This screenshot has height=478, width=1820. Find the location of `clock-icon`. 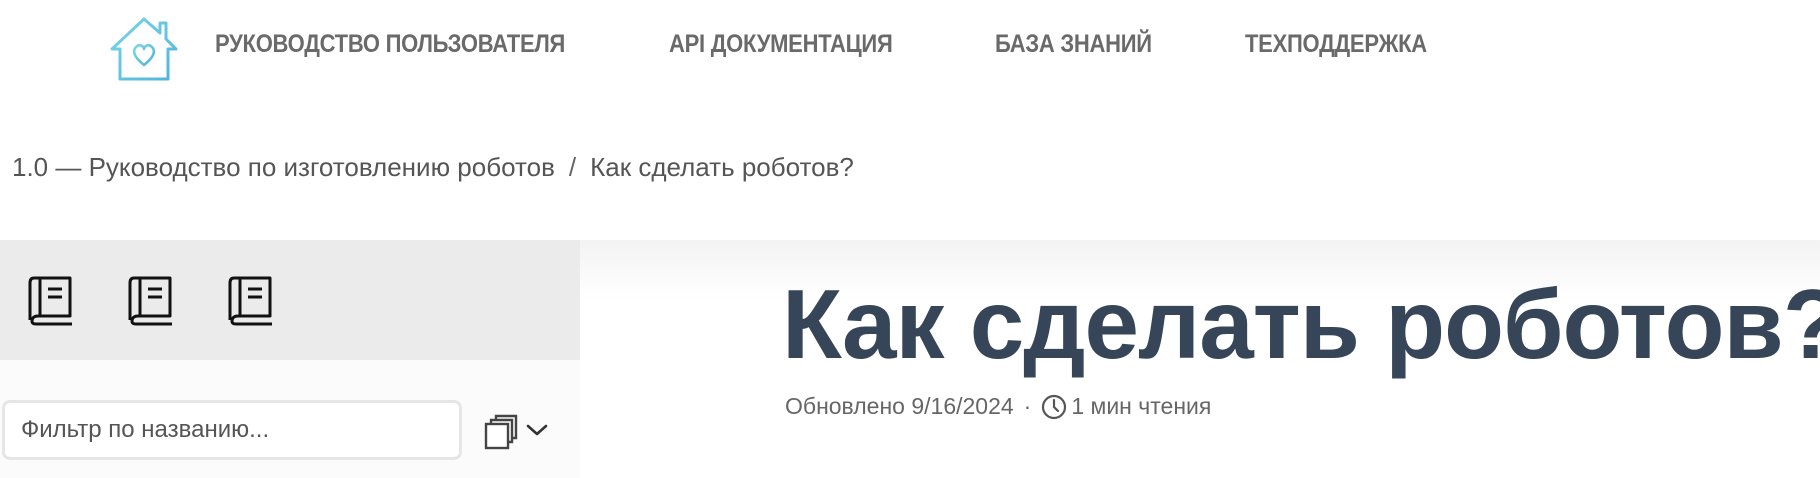

clock-icon is located at coordinates (1054, 406).